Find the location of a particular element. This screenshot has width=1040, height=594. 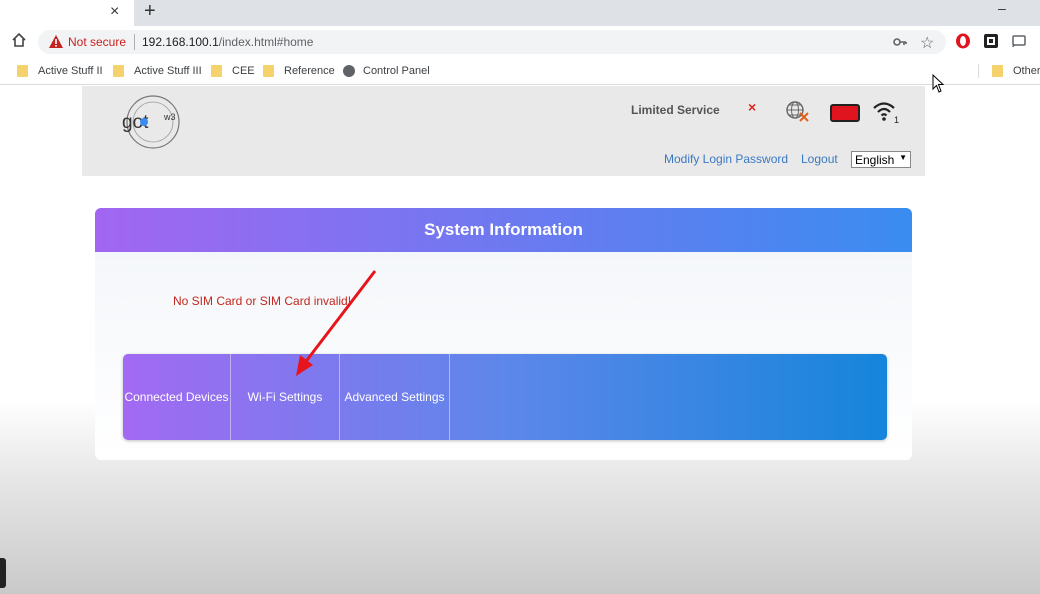

globe-icon is located at coordinates (349, 71).